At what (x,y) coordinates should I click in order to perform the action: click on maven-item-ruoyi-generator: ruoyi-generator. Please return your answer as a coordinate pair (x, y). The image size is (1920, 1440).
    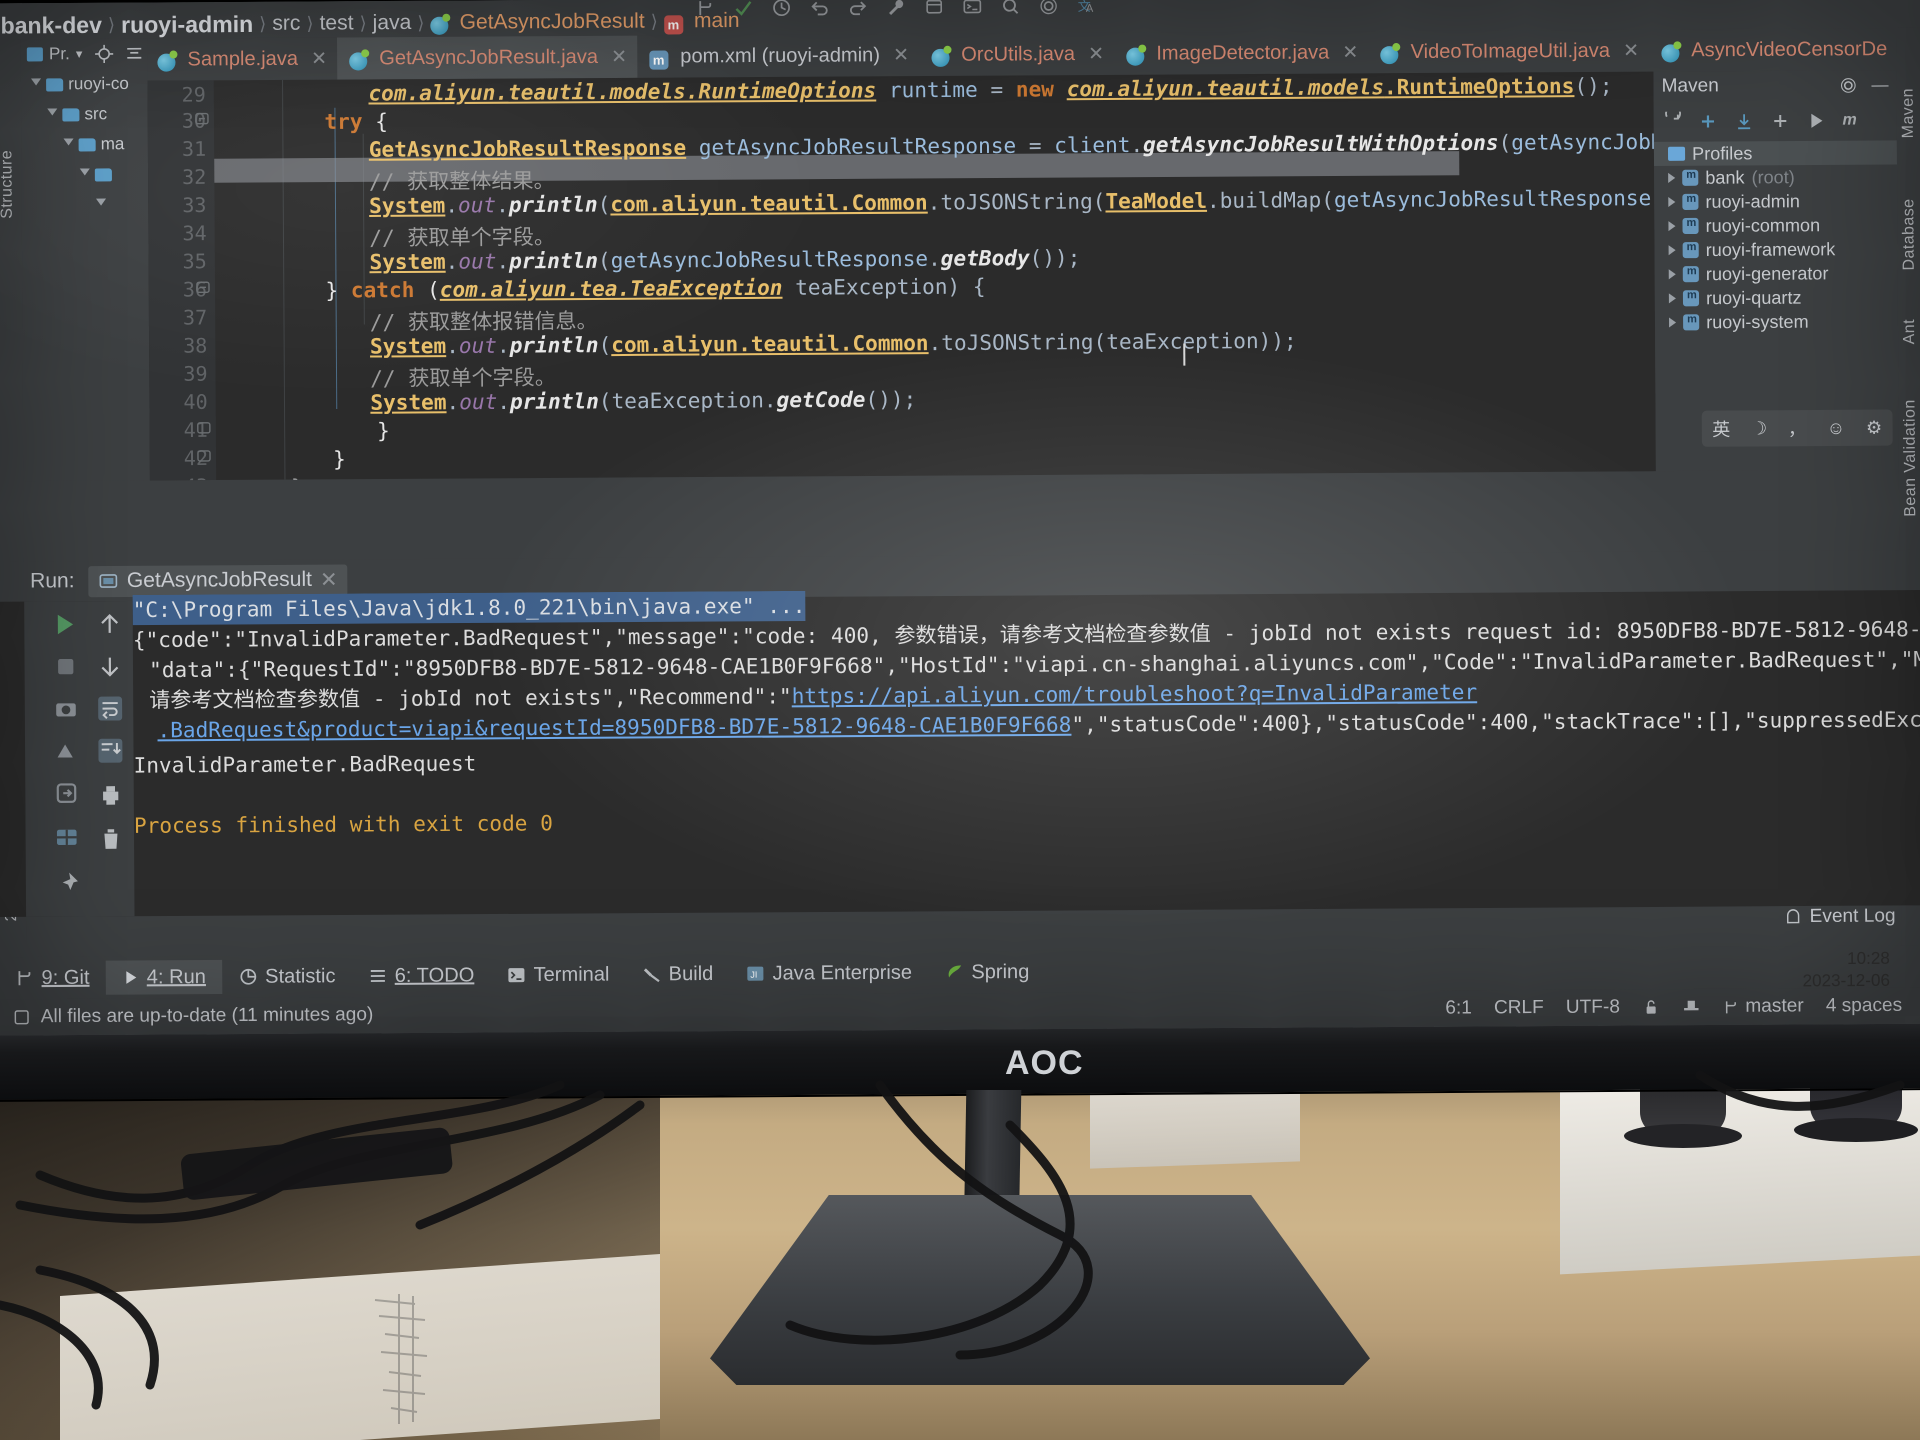
    Looking at the image, I should click on (1776, 274).